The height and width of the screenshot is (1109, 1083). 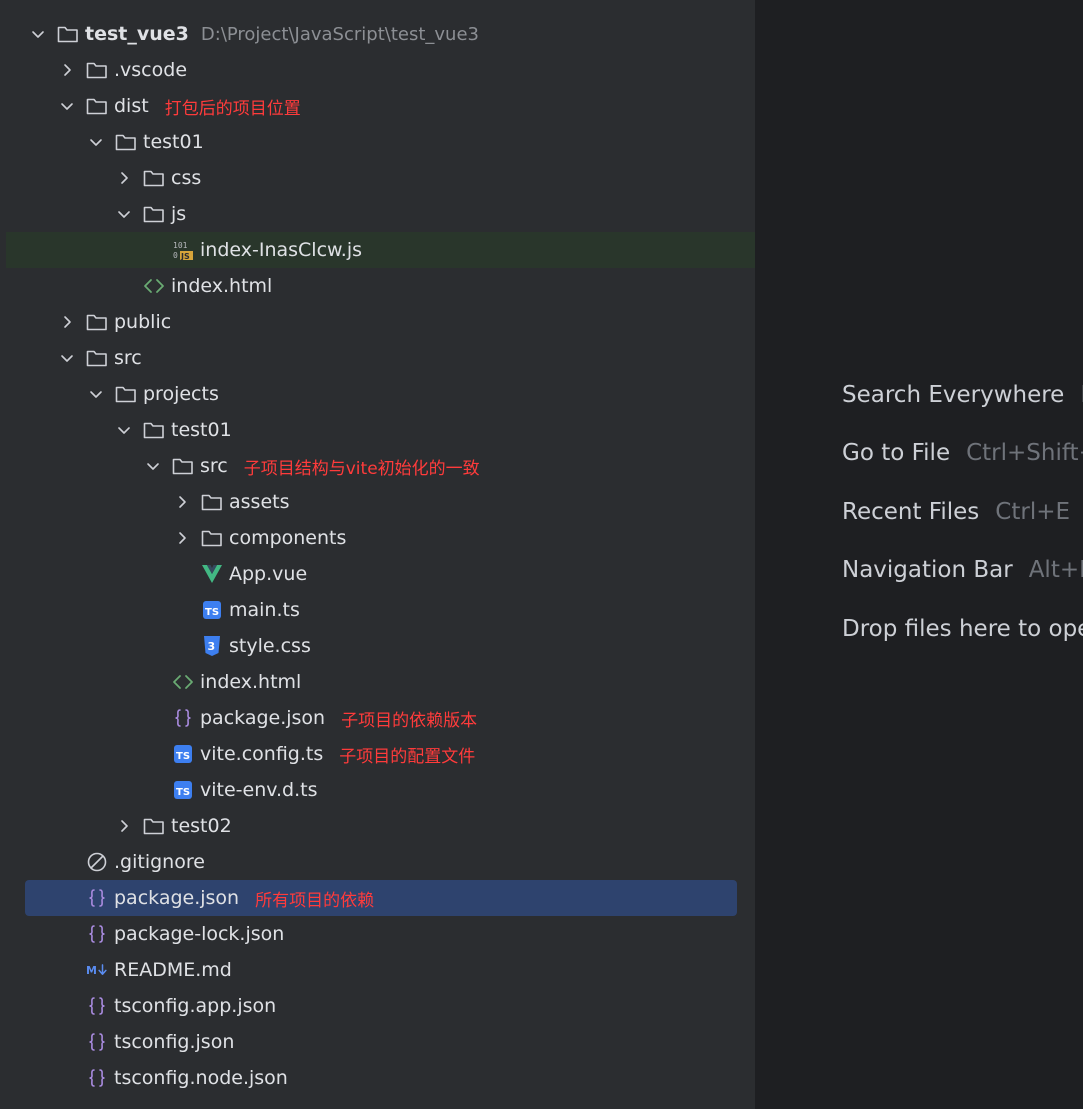 I want to click on tree-row-proj-package-json: package.json 子项目的依赖版本, so click(x=377, y=718).